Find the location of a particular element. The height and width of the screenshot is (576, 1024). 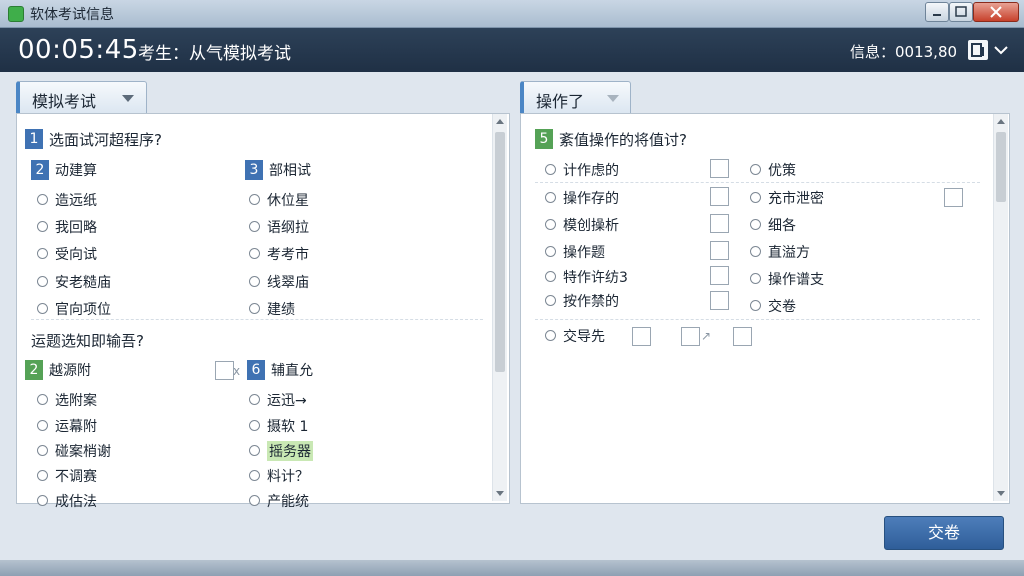

app-icon is located at coordinates (16, 14).